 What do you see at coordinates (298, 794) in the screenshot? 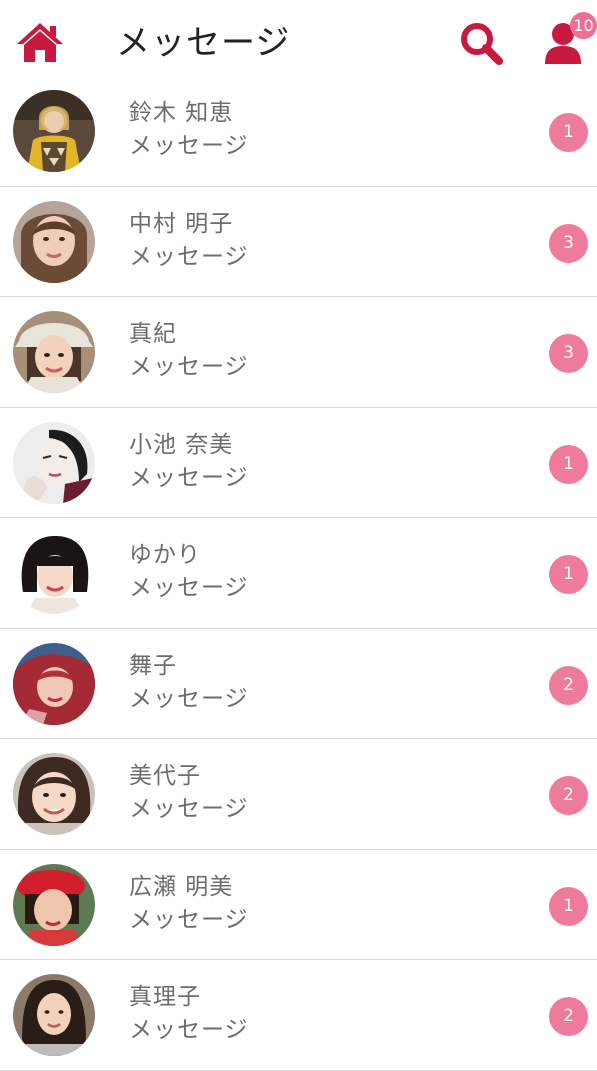
I see `conversation-row: 美代子 メッセージ 2` at bounding box center [298, 794].